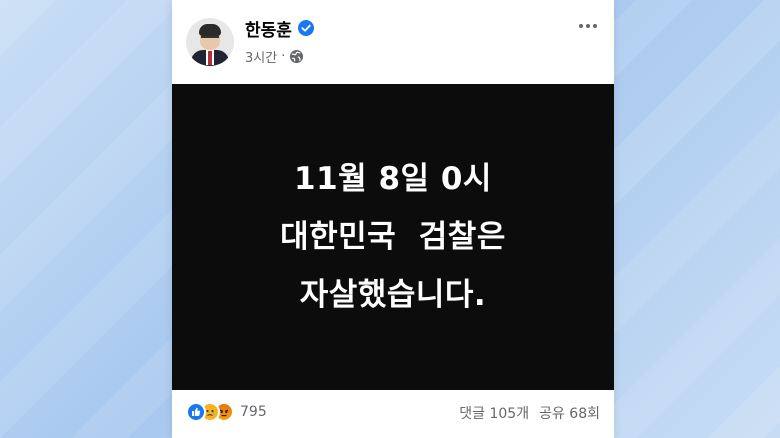 The height and width of the screenshot is (438, 780). I want to click on post-timestamp: 3시간, so click(261, 56).